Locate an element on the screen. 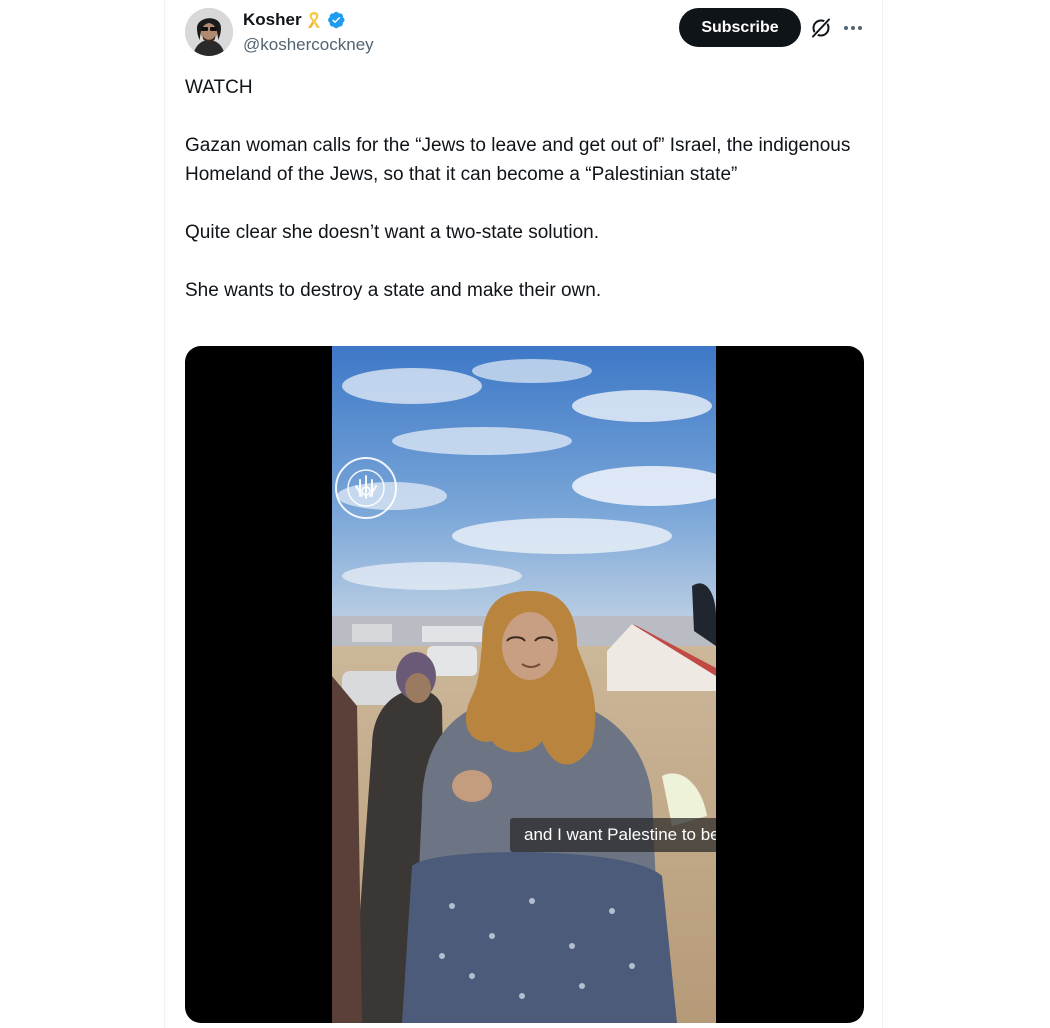 This screenshot has height=1028, width=1050. author-handle: @koshercockney is located at coordinates (308, 45).